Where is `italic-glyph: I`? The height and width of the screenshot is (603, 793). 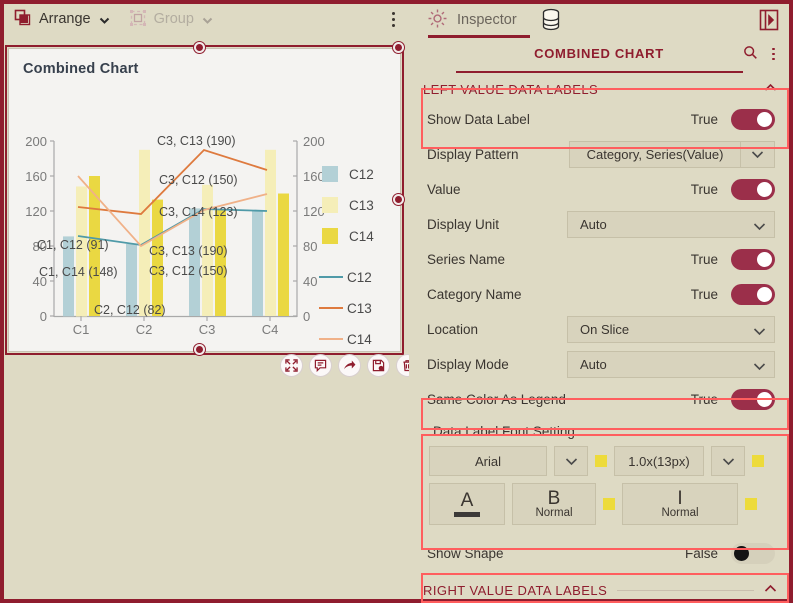 italic-glyph: I is located at coordinates (680, 498).